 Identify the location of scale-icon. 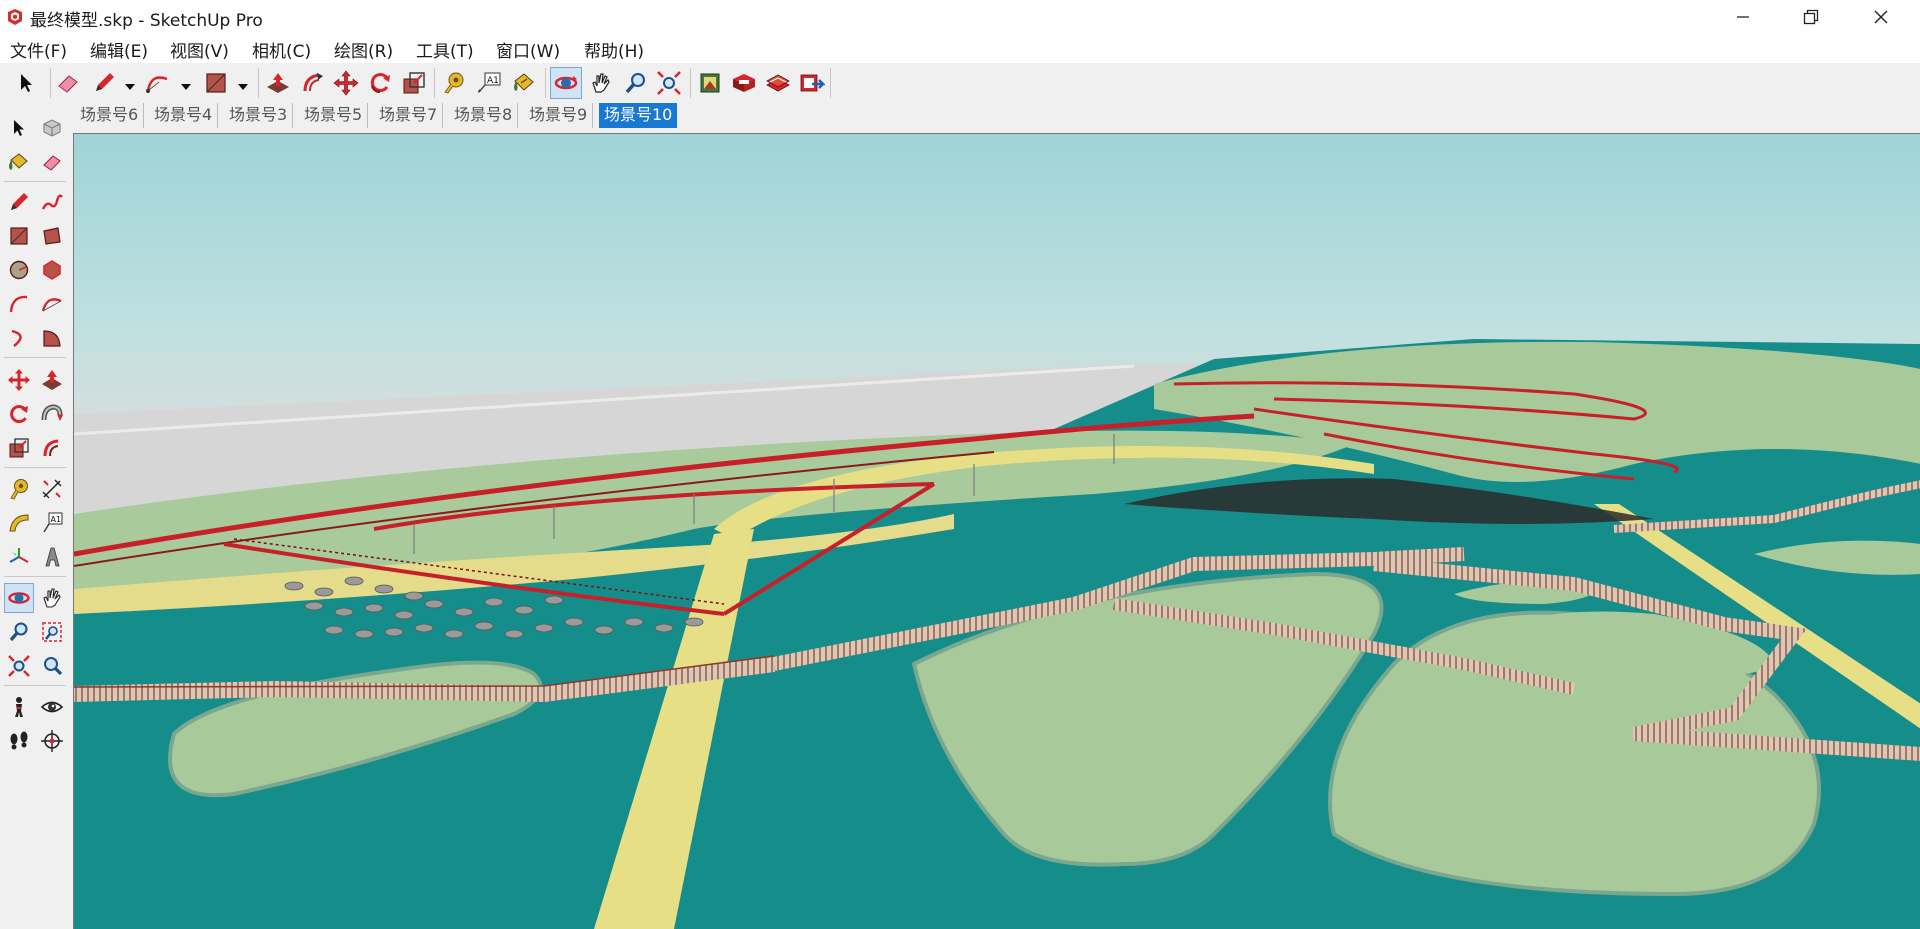
(19, 448).